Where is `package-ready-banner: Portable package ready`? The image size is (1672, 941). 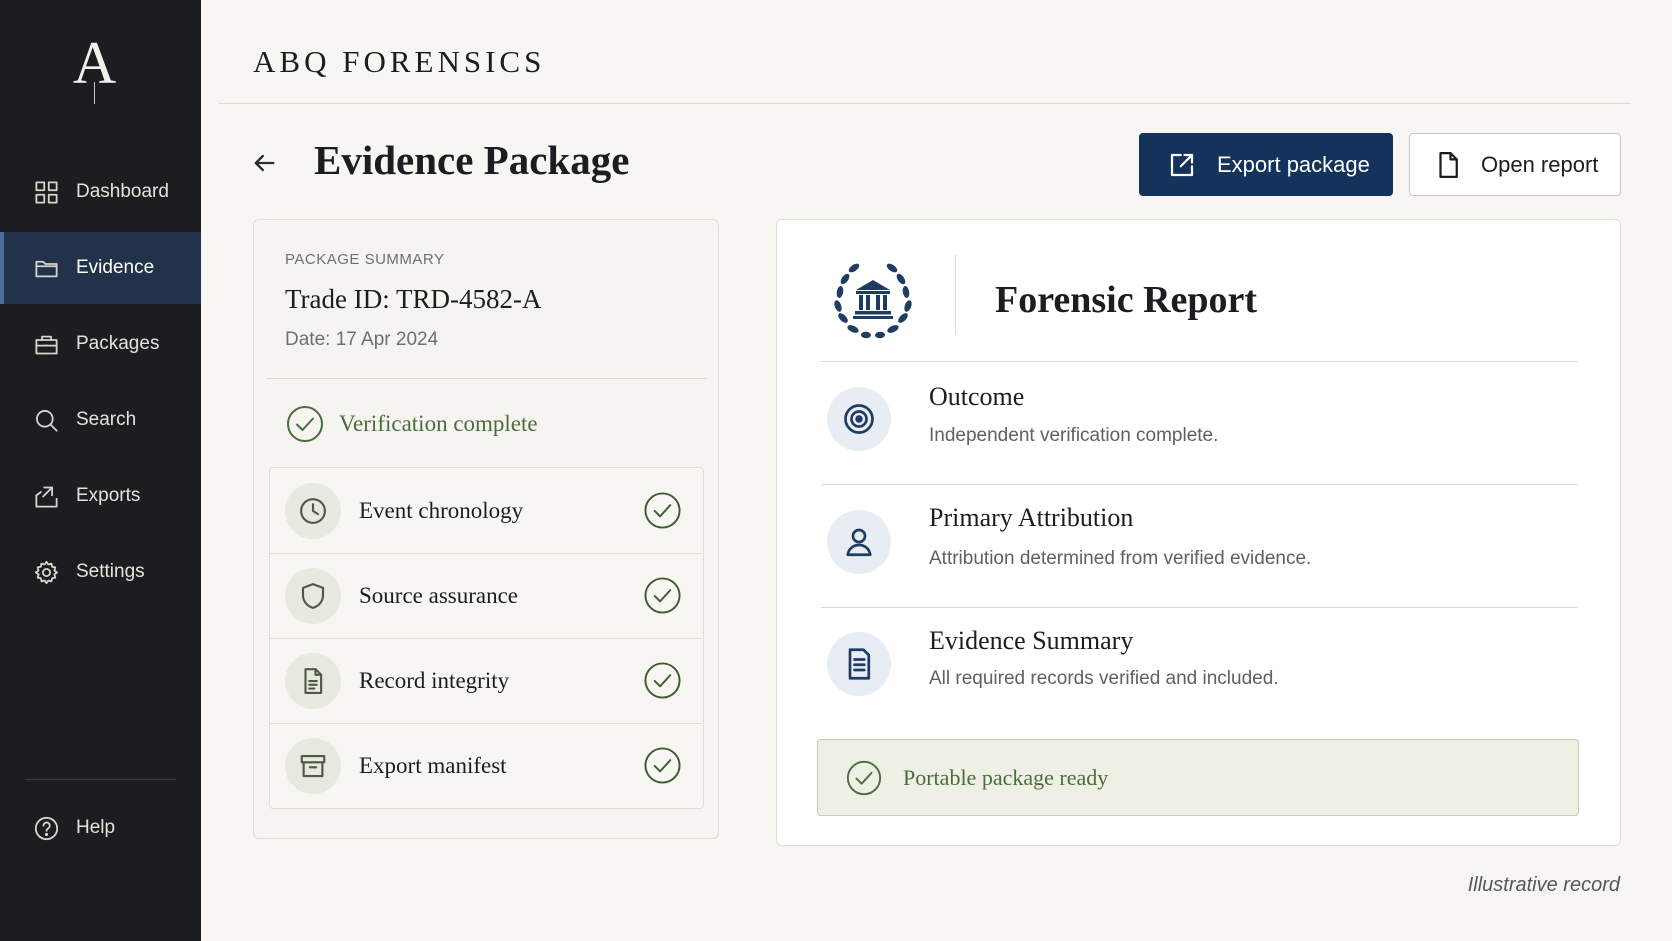 package-ready-banner: Portable package ready is located at coordinates (1198, 777).